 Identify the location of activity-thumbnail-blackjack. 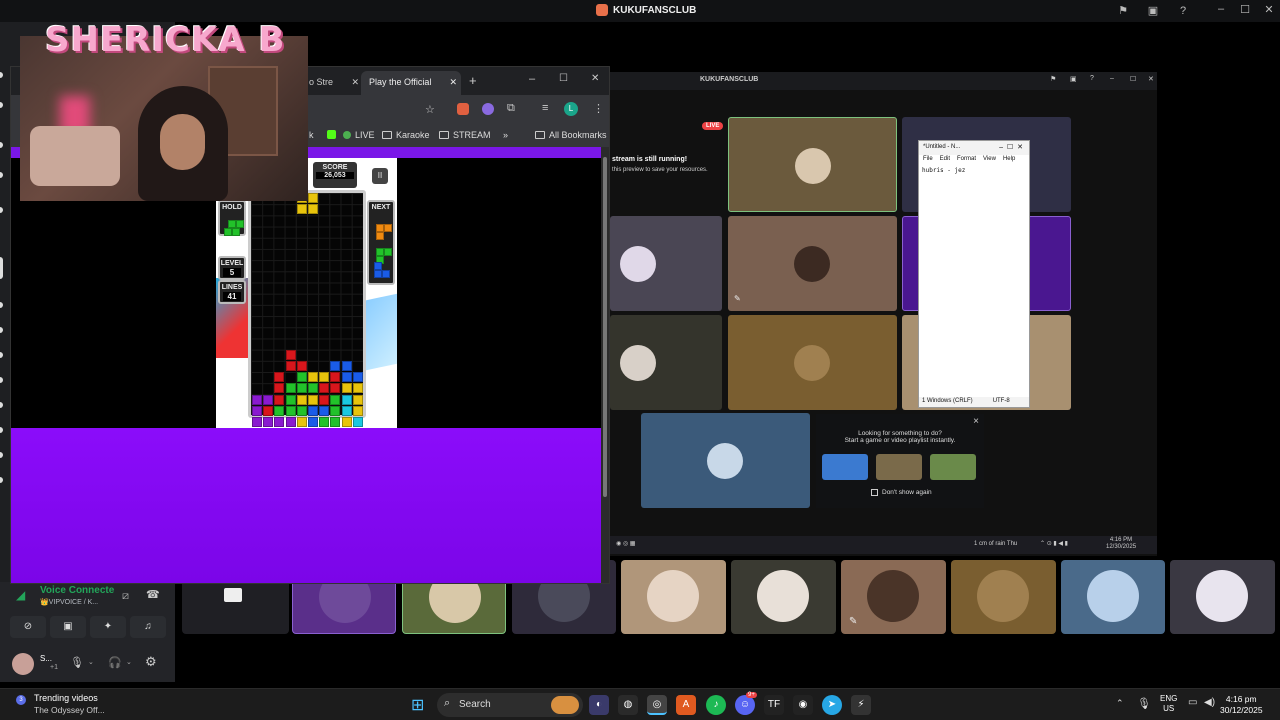
(845, 467).